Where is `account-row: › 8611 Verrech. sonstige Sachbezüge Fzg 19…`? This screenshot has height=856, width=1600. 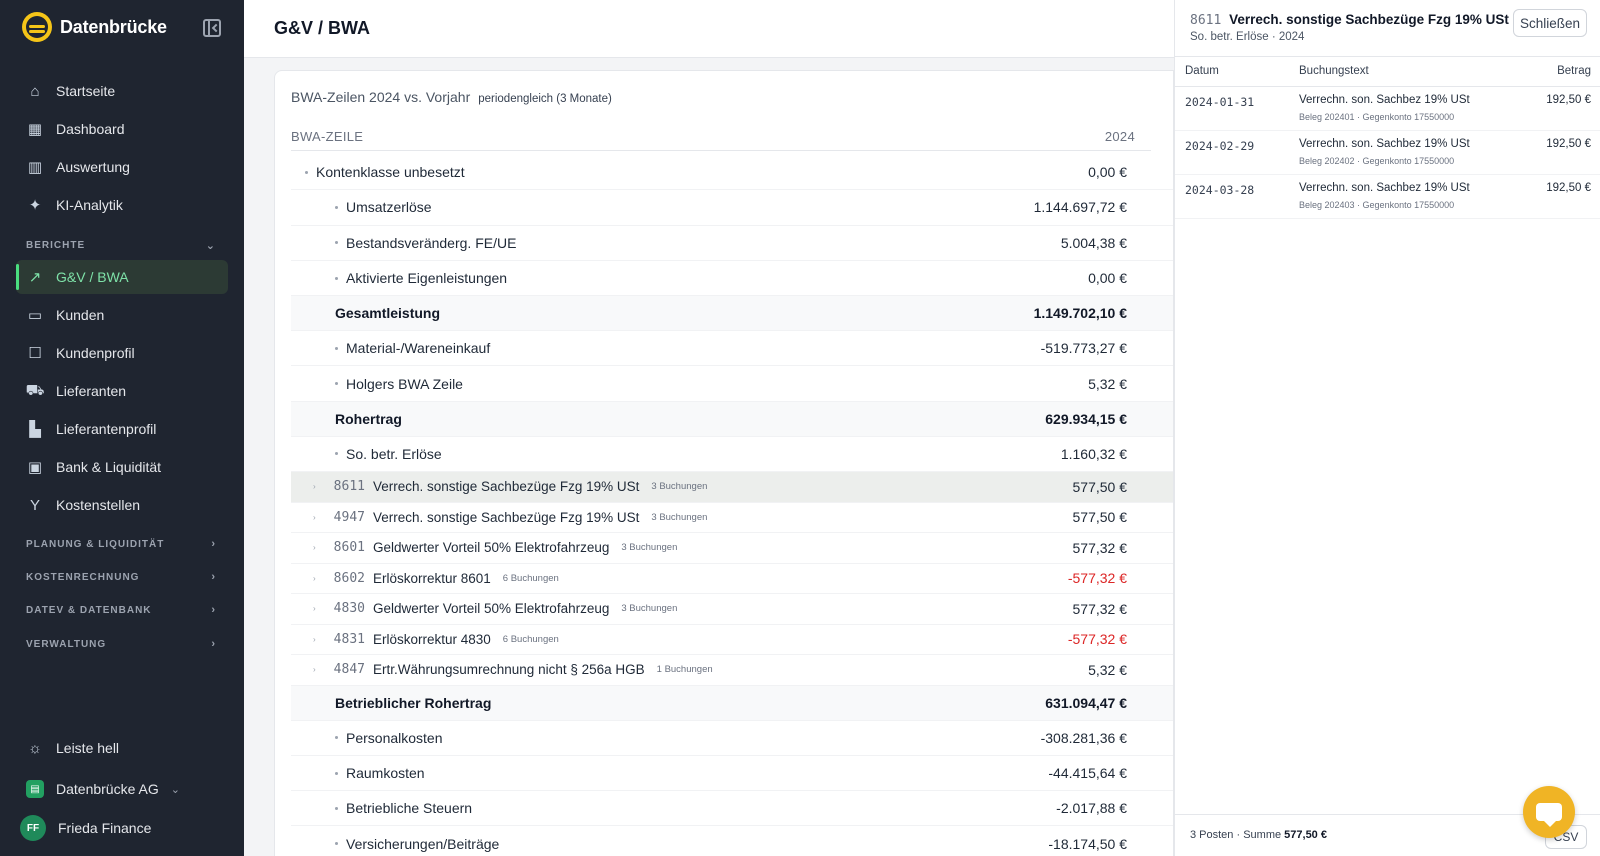 account-row: › 8611 Verrech. sonstige Sachbezüge Fzg 19… is located at coordinates (732, 487).